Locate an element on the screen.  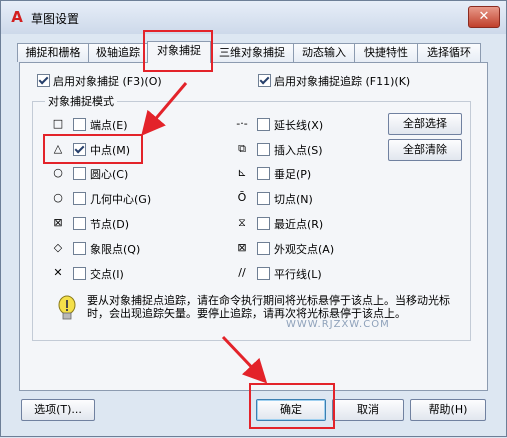
arrow-to-ok is located at coordinates (244, 359).